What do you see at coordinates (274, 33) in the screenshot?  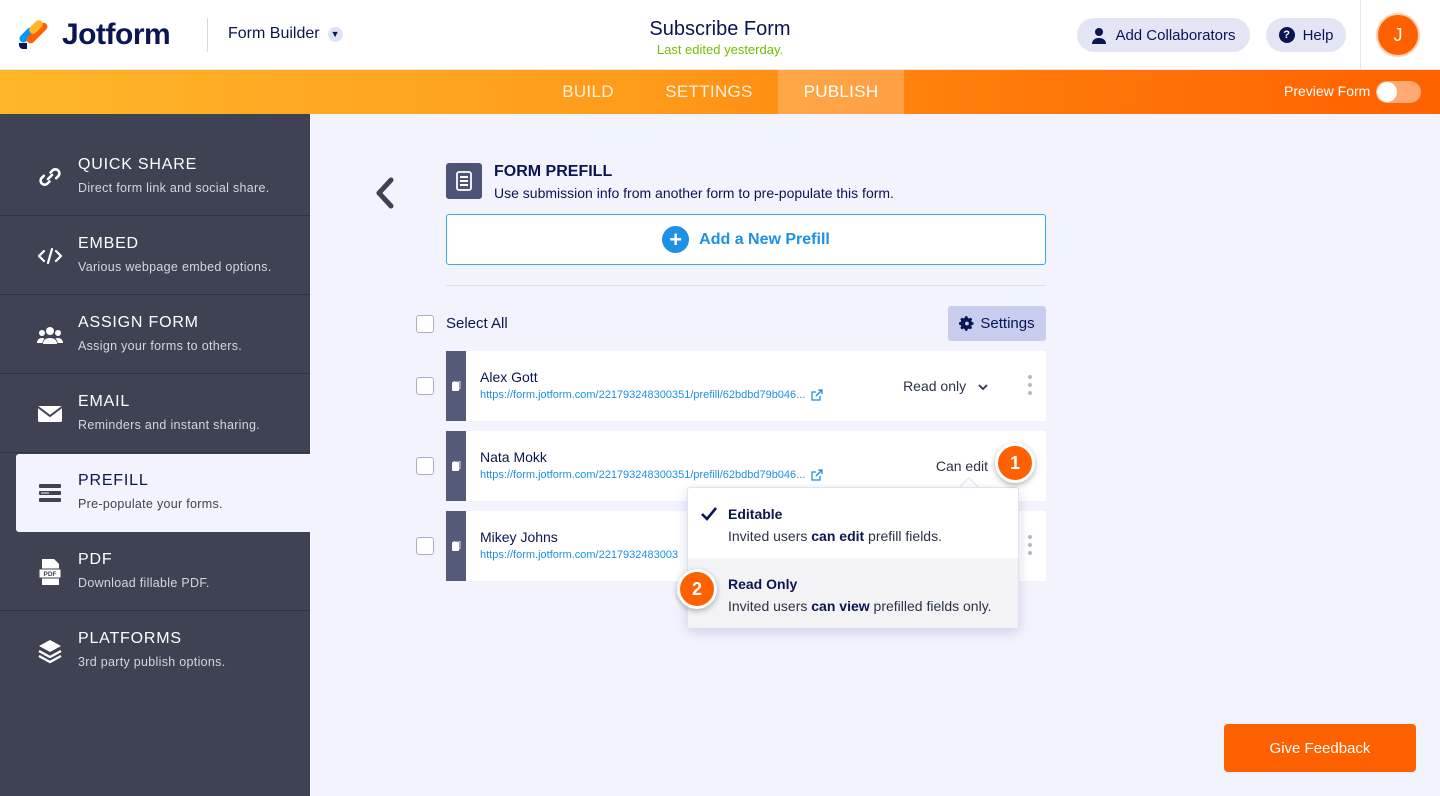 I see `form-builder-label: Form Builder` at bounding box center [274, 33].